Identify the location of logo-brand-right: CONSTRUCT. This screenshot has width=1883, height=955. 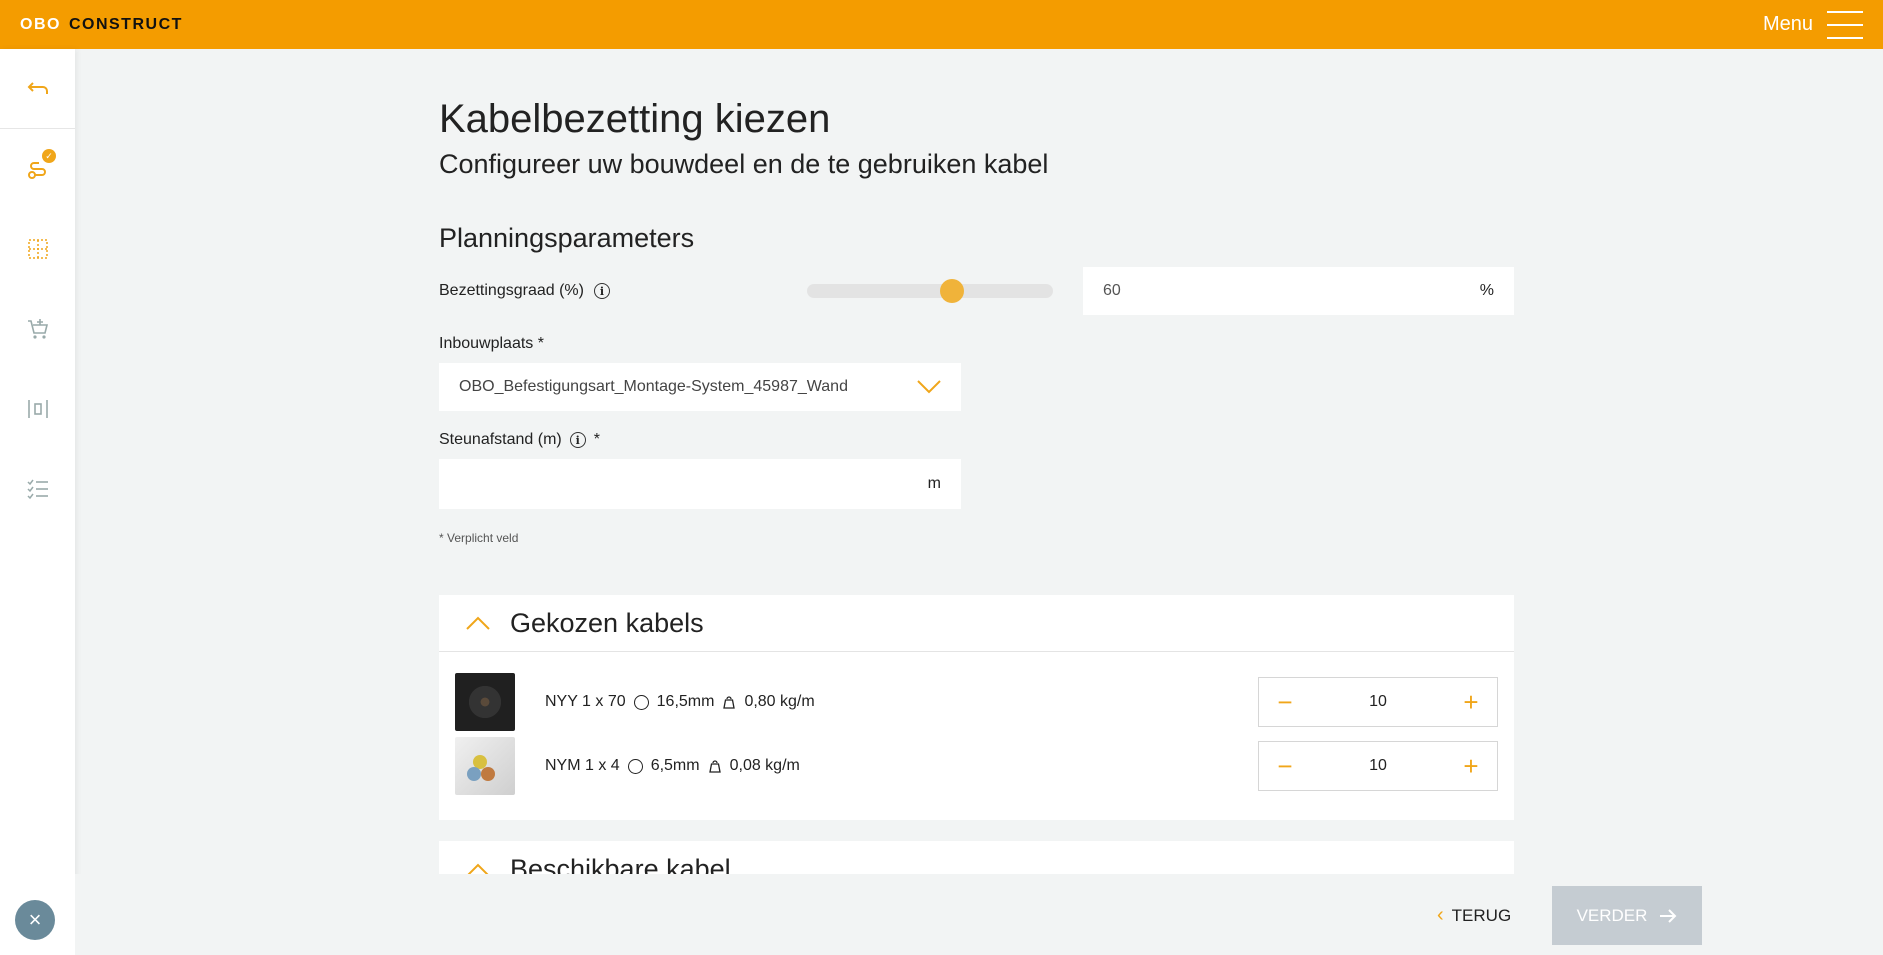
(125, 24).